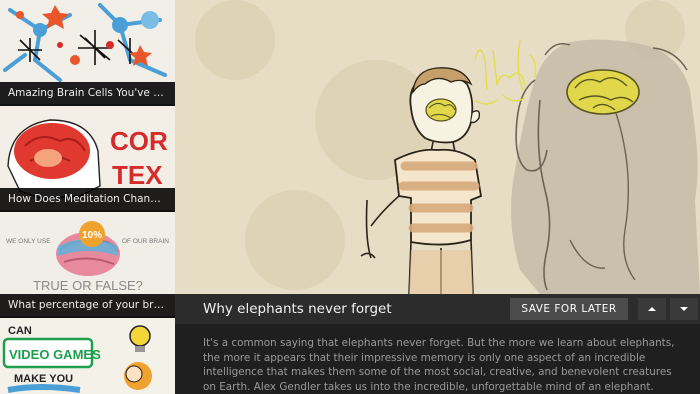 Image resolution: width=700 pixels, height=394 pixels. Describe the element at coordinates (92, 235) in the screenshot. I see `thumb-text: 10%` at that location.